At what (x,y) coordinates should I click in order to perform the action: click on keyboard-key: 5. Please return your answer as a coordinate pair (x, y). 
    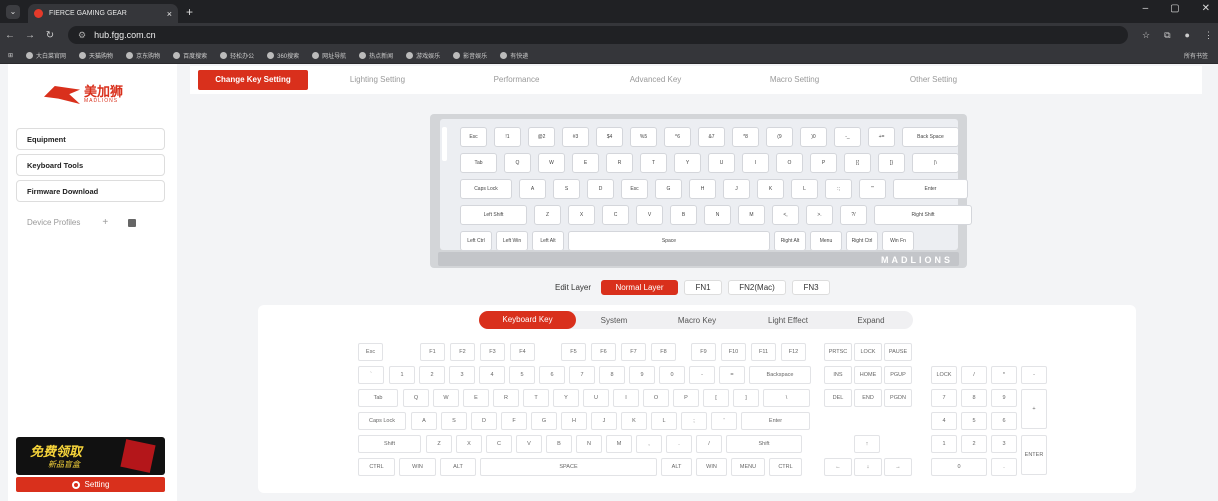
    Looking at the image, I should click on (974, 421).